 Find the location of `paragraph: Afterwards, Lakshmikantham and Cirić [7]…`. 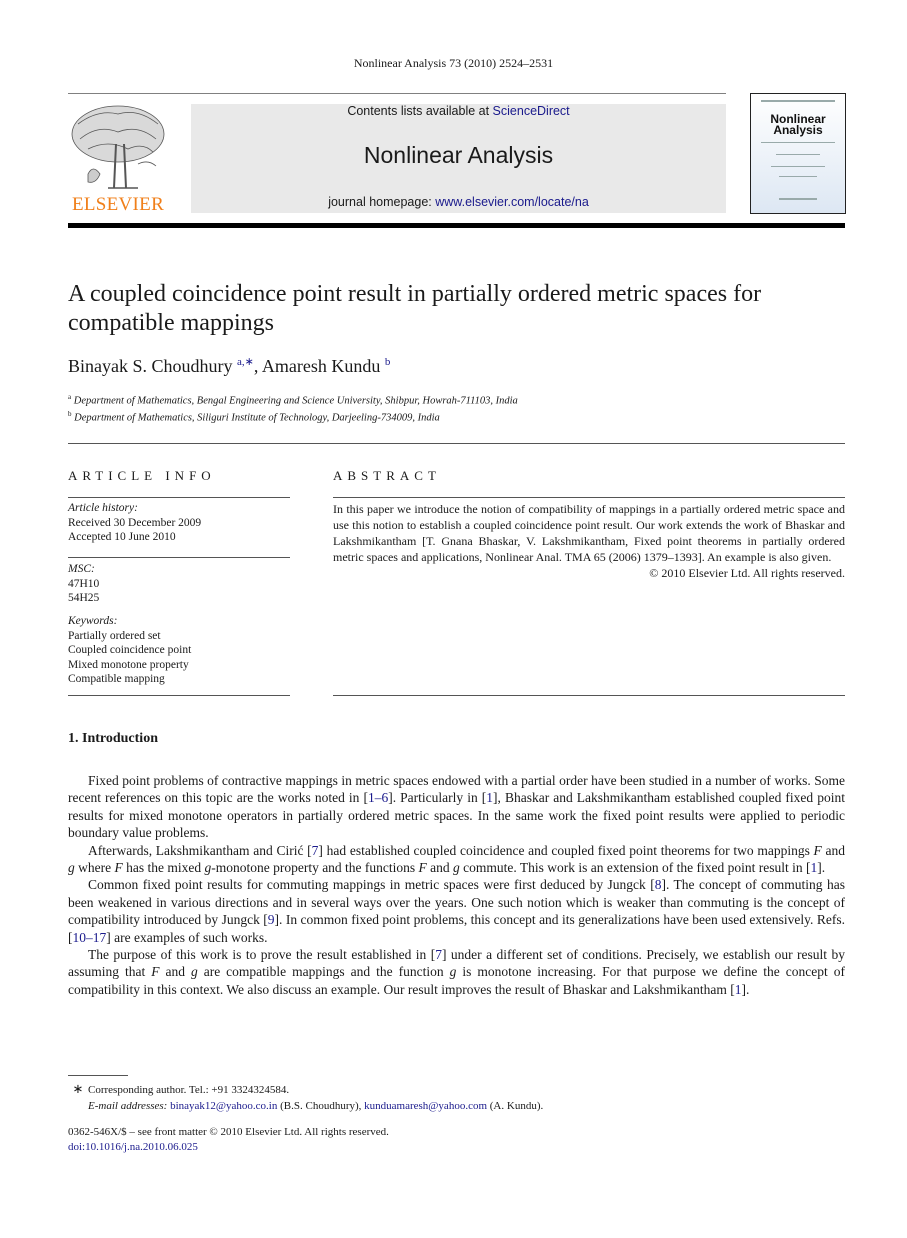

paragraph: Afterwards, Lakshmikantham and Cirić [7]… is located at coordinates (456, 859).